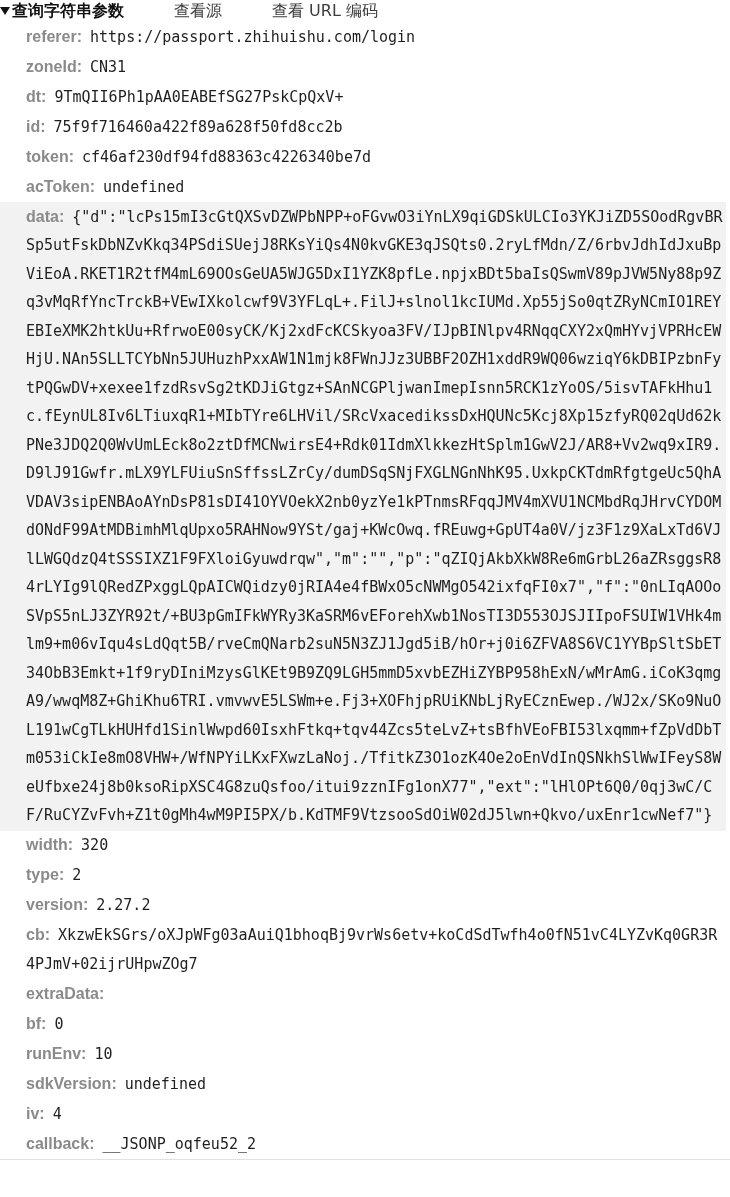 The height and width of the screenshot is (1197, 730). What do you see at coordinates (198, 11) in the screenshot?
I see `header-link: 查看源` at bounding box center [198, 11].